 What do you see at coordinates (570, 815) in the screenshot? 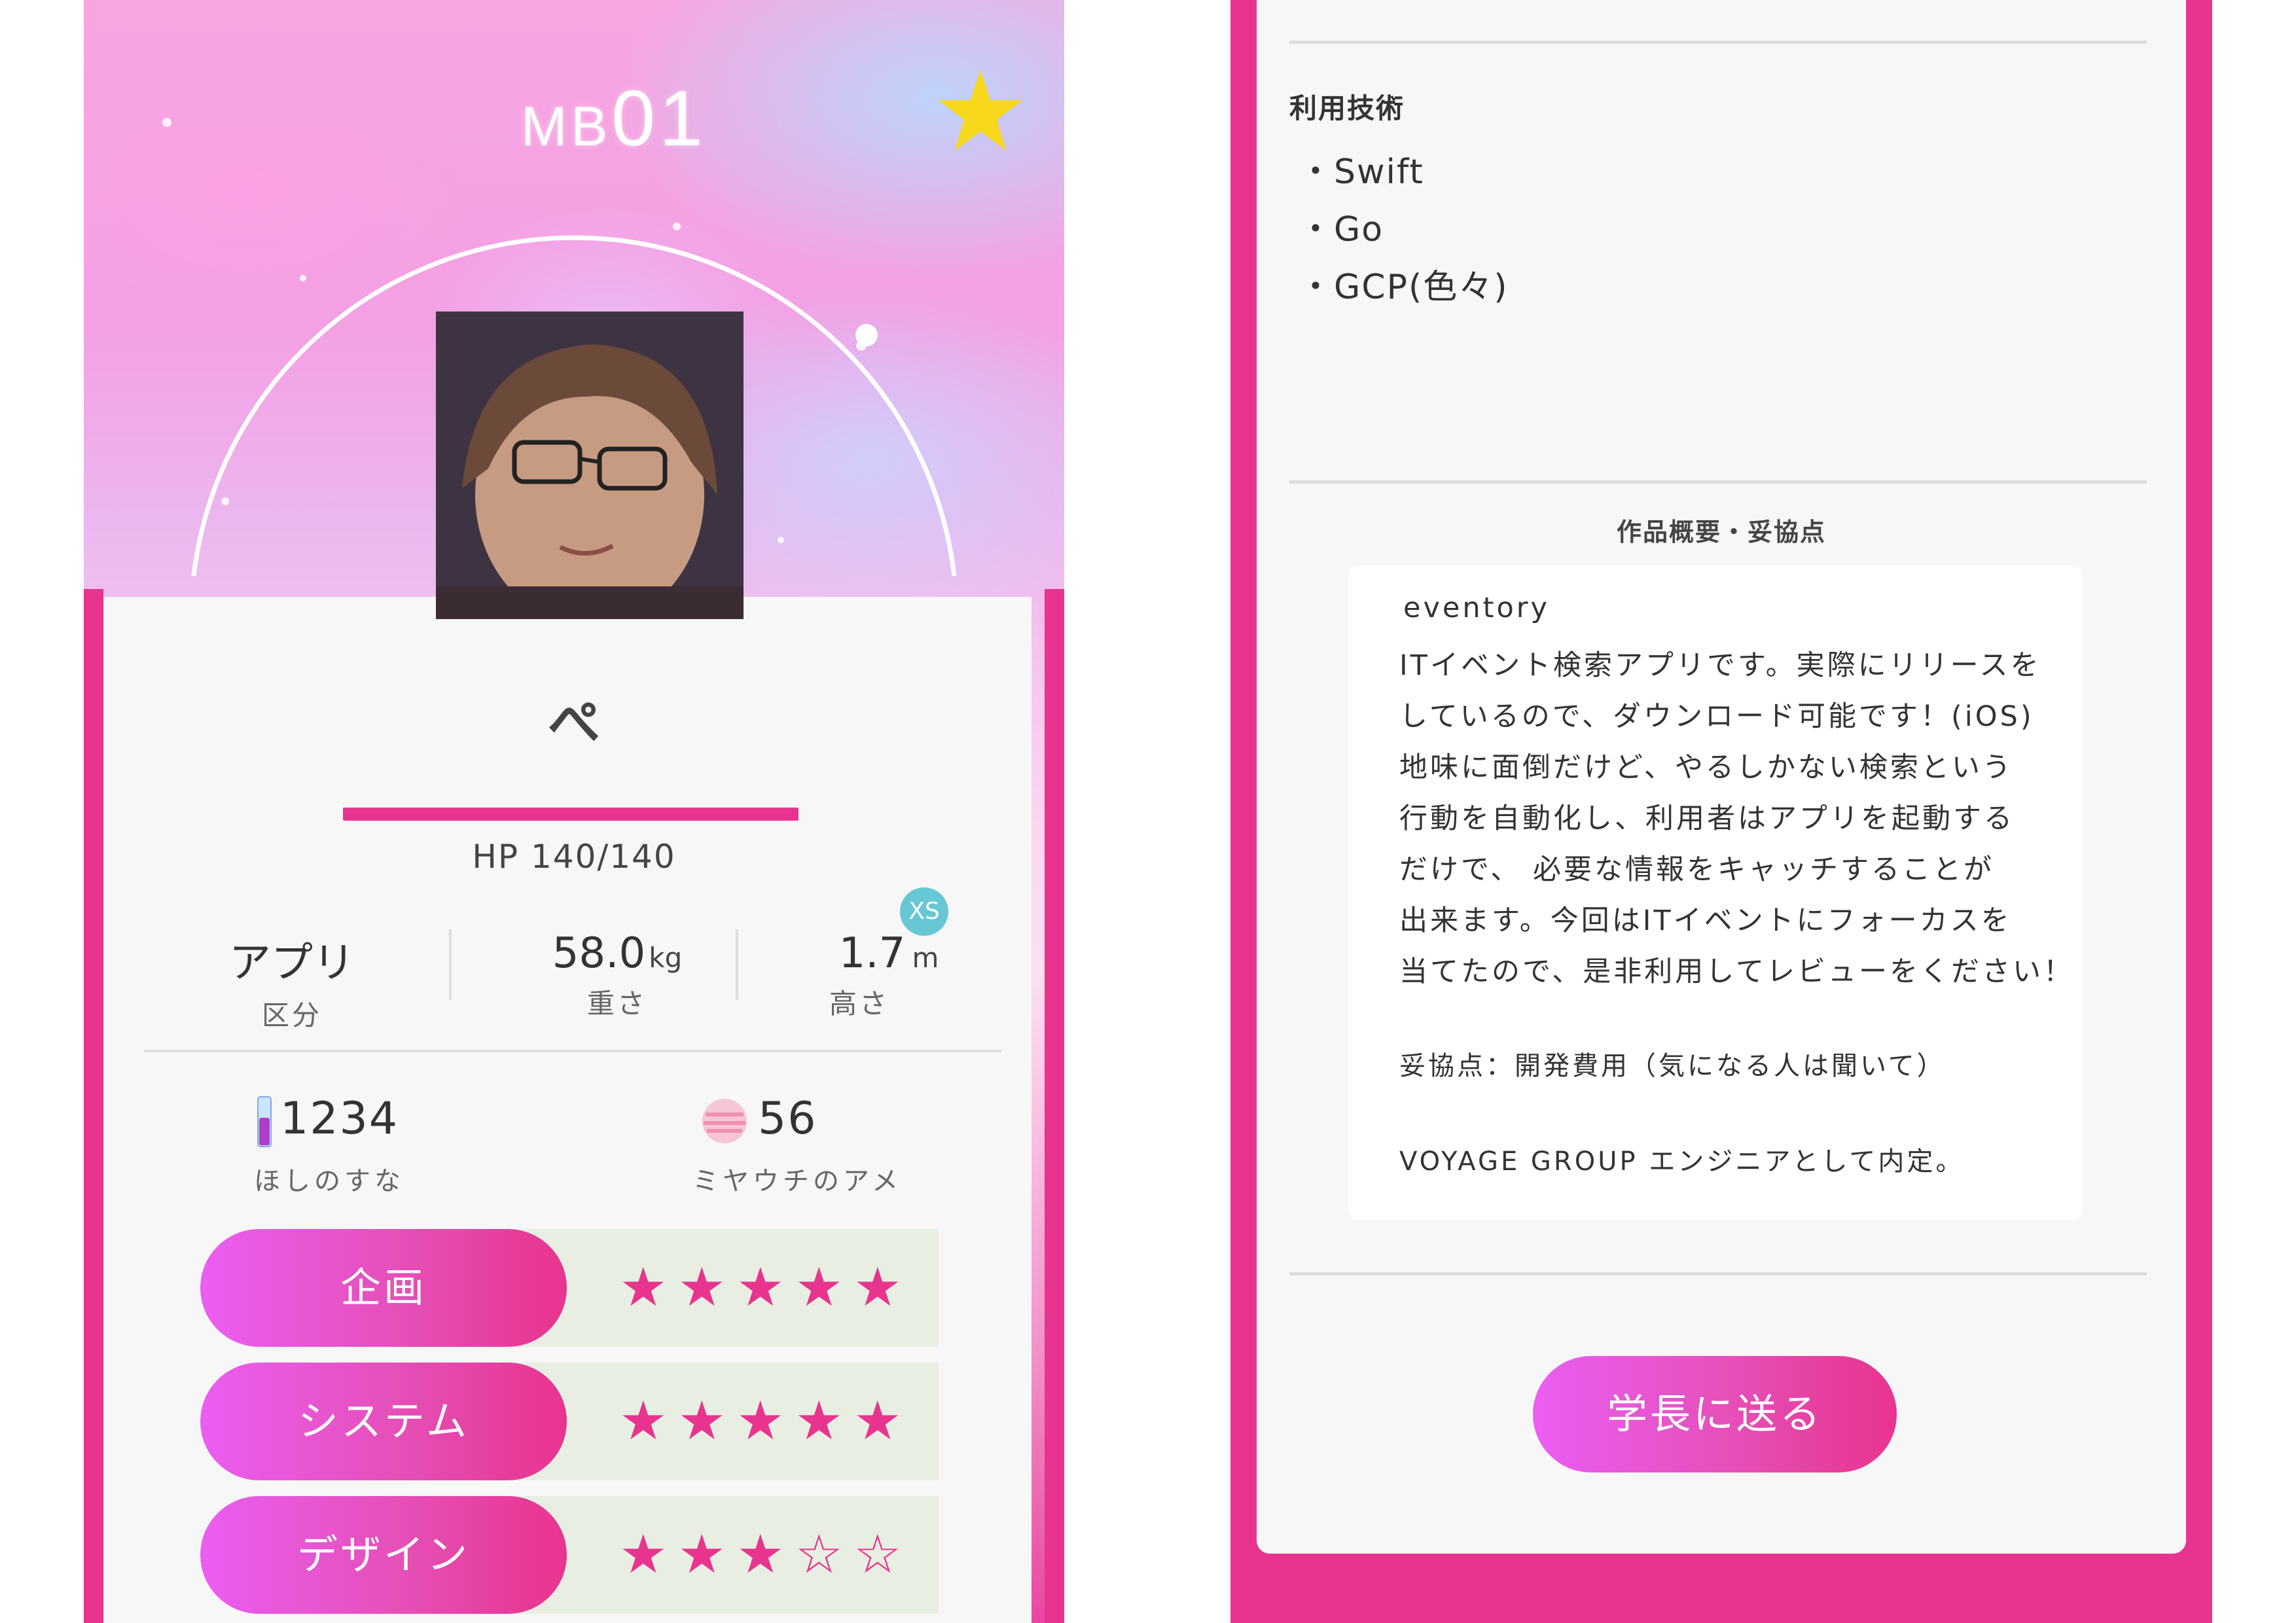
I see `hp-bar` at bounding box center [570, 815].